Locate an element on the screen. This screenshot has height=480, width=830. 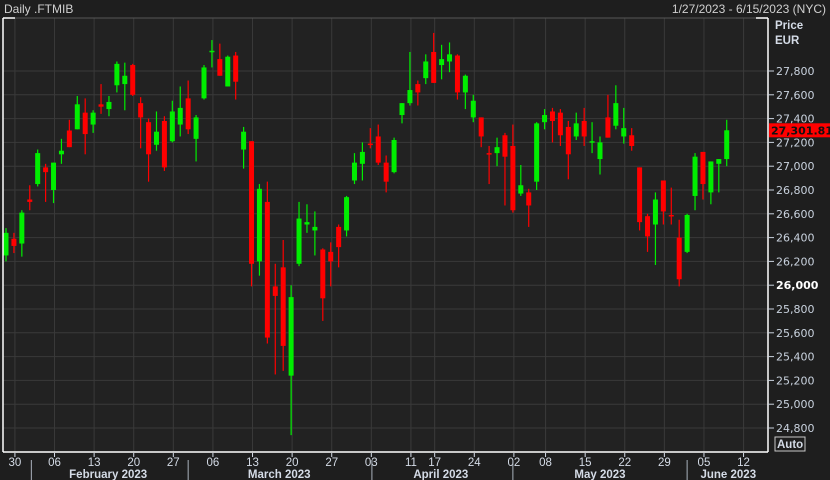
month-label: April 2023 is located at coordinates (440, 474).